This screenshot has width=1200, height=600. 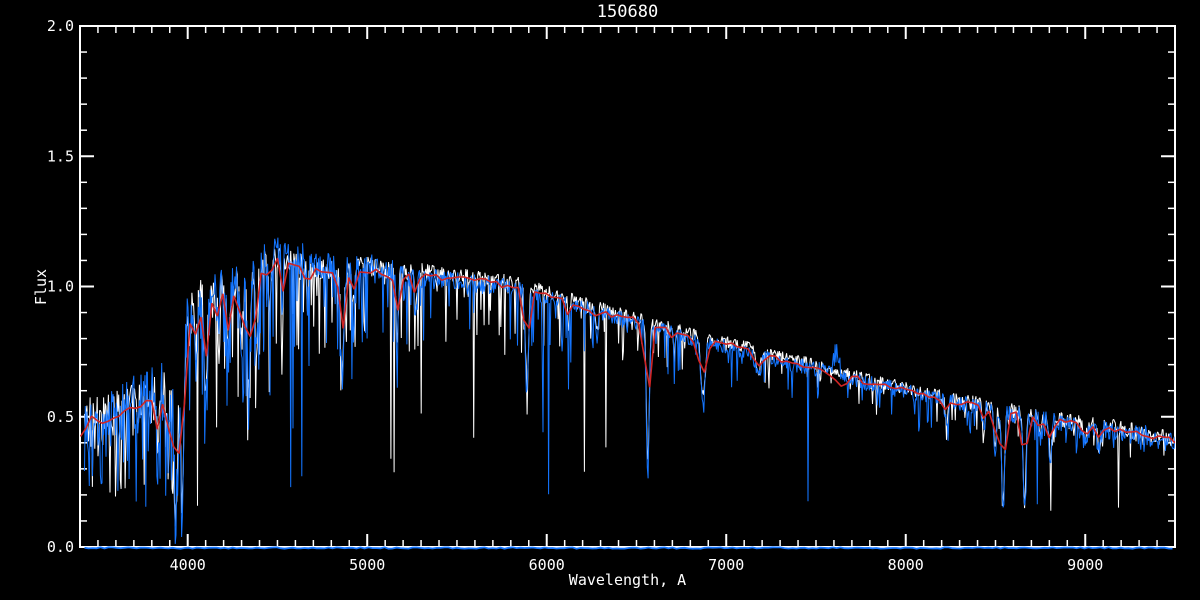 I want to click on x-tick-label: 7000, so click(x=726, y=565).